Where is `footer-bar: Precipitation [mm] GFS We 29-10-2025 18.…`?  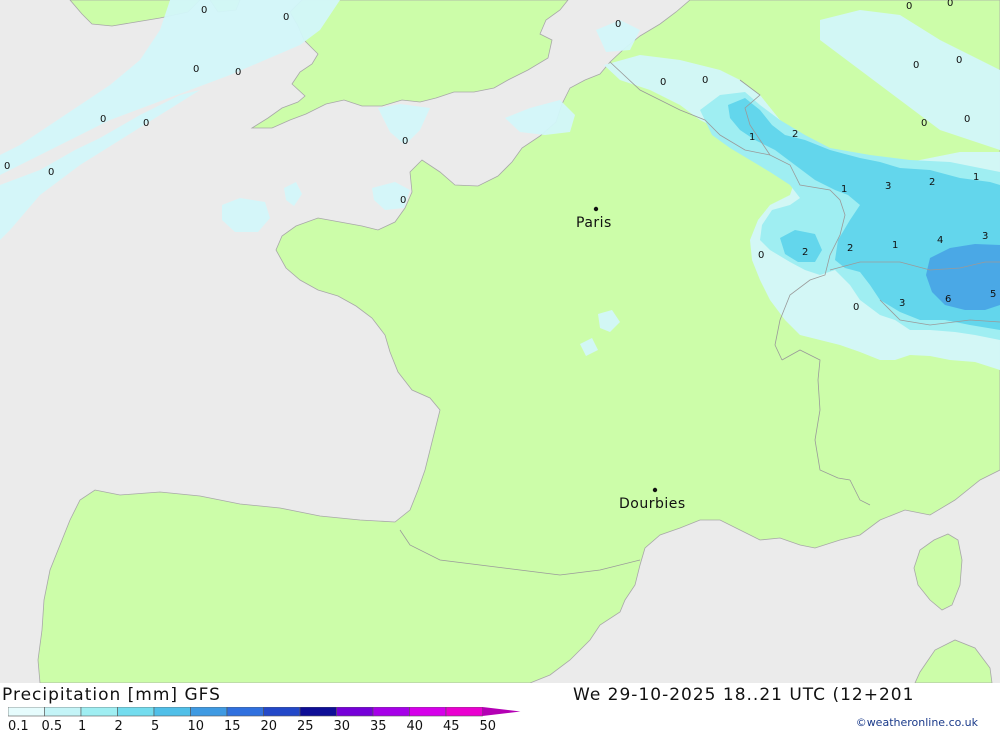
footer-bar: Precipitation [mm] GFS We 29-10-2025 18.… is located at coordinates (500, 708).